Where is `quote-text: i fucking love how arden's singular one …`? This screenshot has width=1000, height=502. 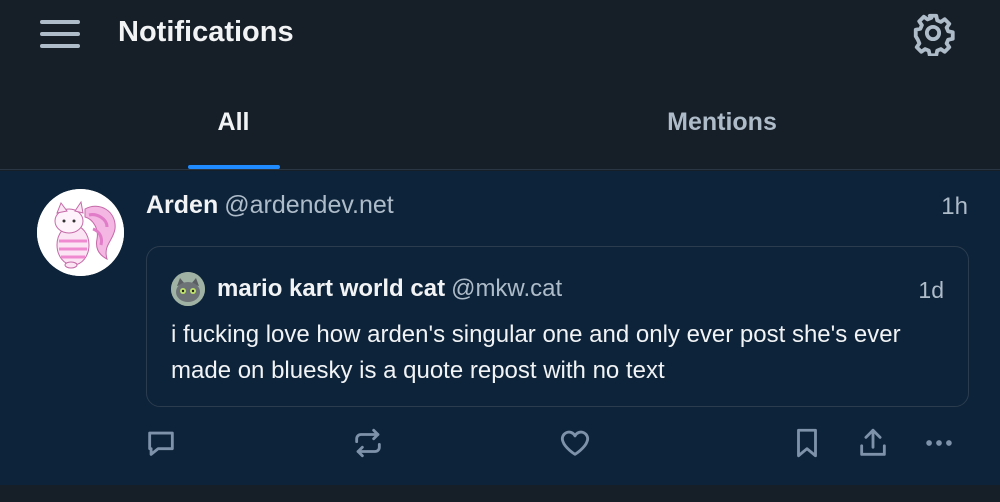 quote-text: i fucking love how arden's singular one … is located at coordinates (536, 352).